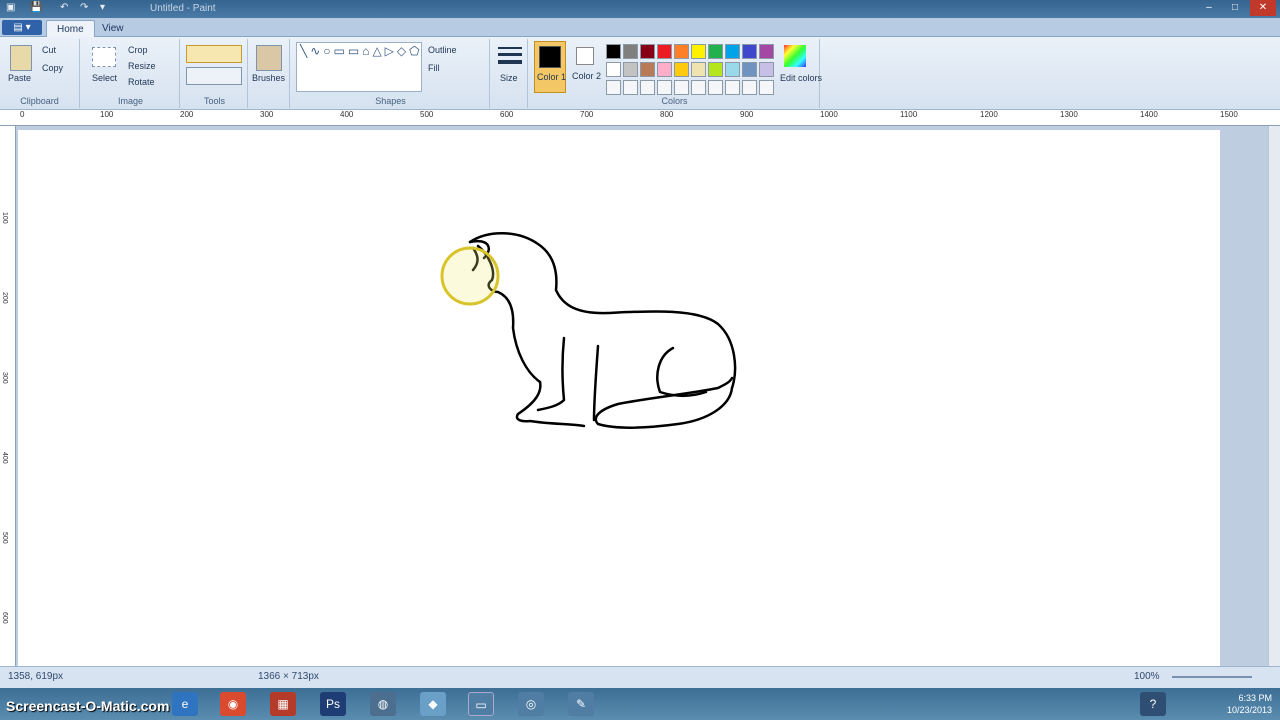 This screenshot has width=1280, height=720. I want to click on tab-view: View, so click(113, 28).